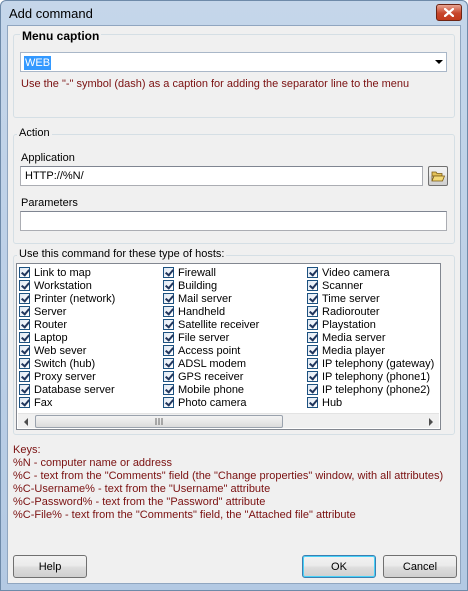  I want to click on host-item: Server, so click(67, 311).